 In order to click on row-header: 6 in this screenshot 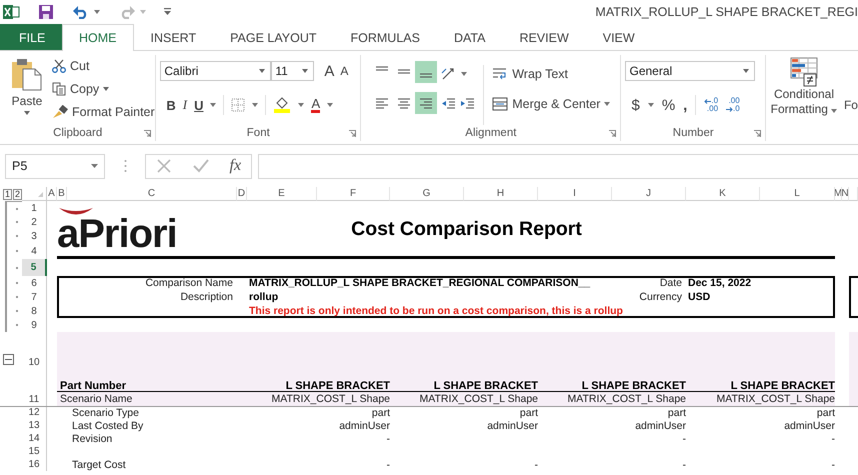, I will do `click(34, 283)`.